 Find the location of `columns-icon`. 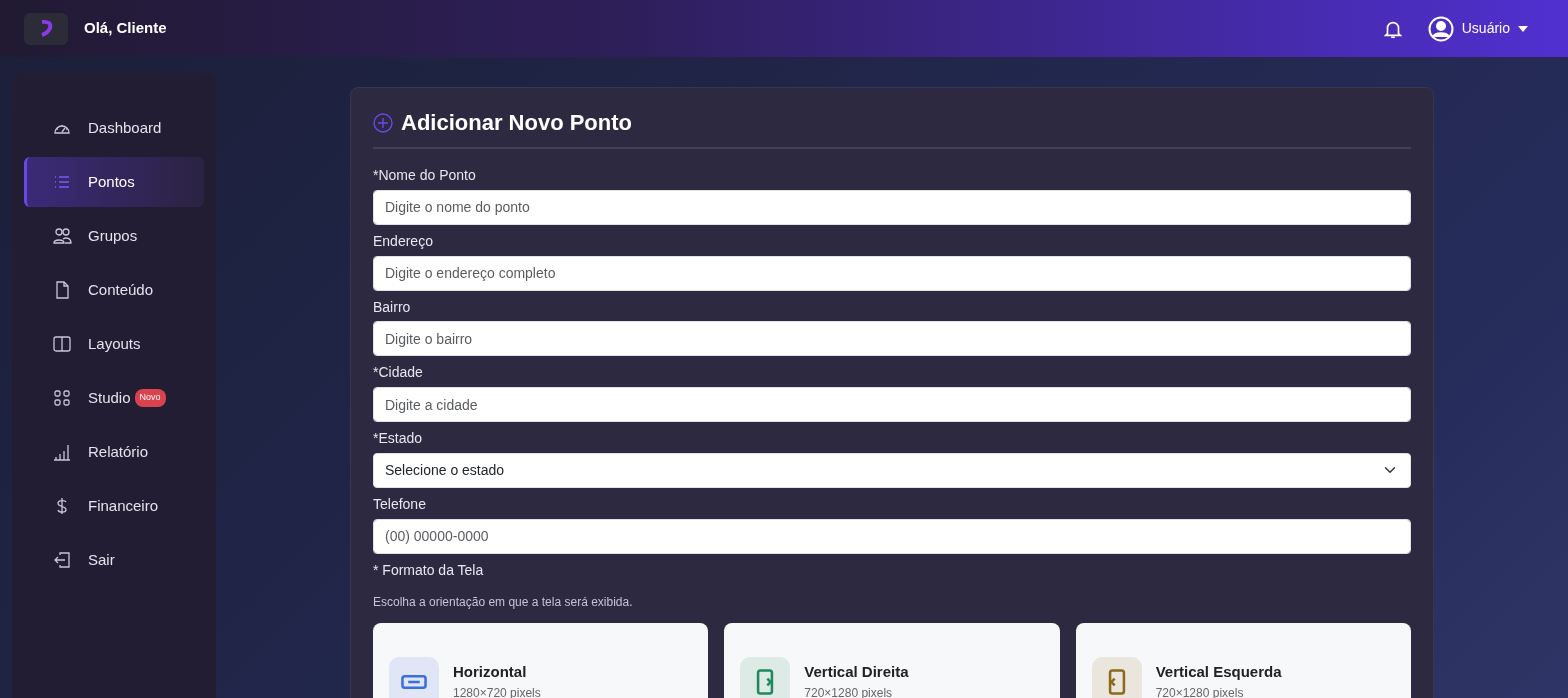

columns-icon is located at coordinates (62, 344).